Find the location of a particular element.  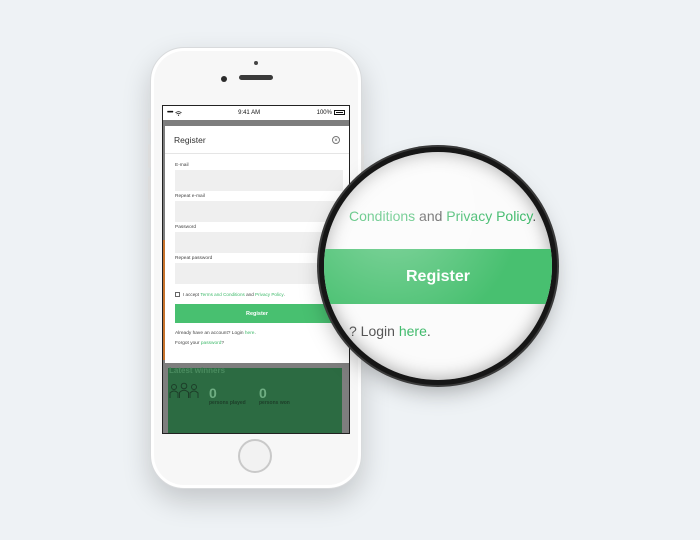

repeat-password-field is located at coordinates (259, 273).